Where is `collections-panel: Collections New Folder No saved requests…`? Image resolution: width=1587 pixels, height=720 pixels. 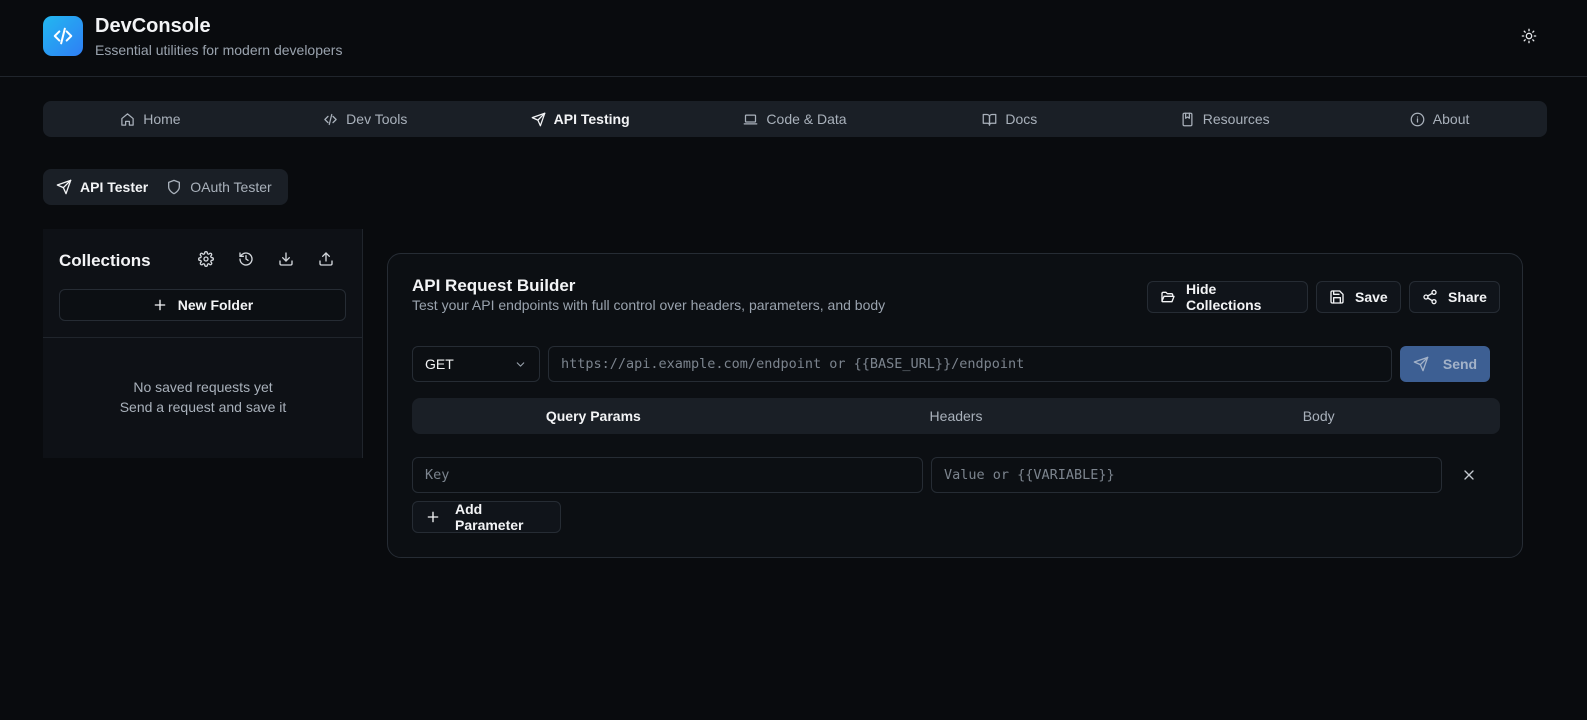
collections-panel: Collections New Folder No saved requests… is located at coordinates (203, 343).